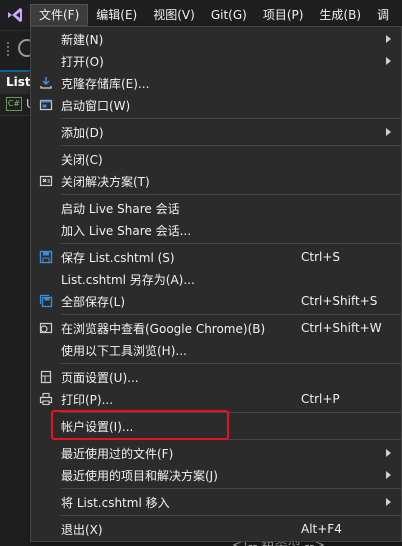  What do you see at coordinates (15, 15) in the screenshot?
I see `visual-studio-logo-icon` at bounding box center [15, 15].